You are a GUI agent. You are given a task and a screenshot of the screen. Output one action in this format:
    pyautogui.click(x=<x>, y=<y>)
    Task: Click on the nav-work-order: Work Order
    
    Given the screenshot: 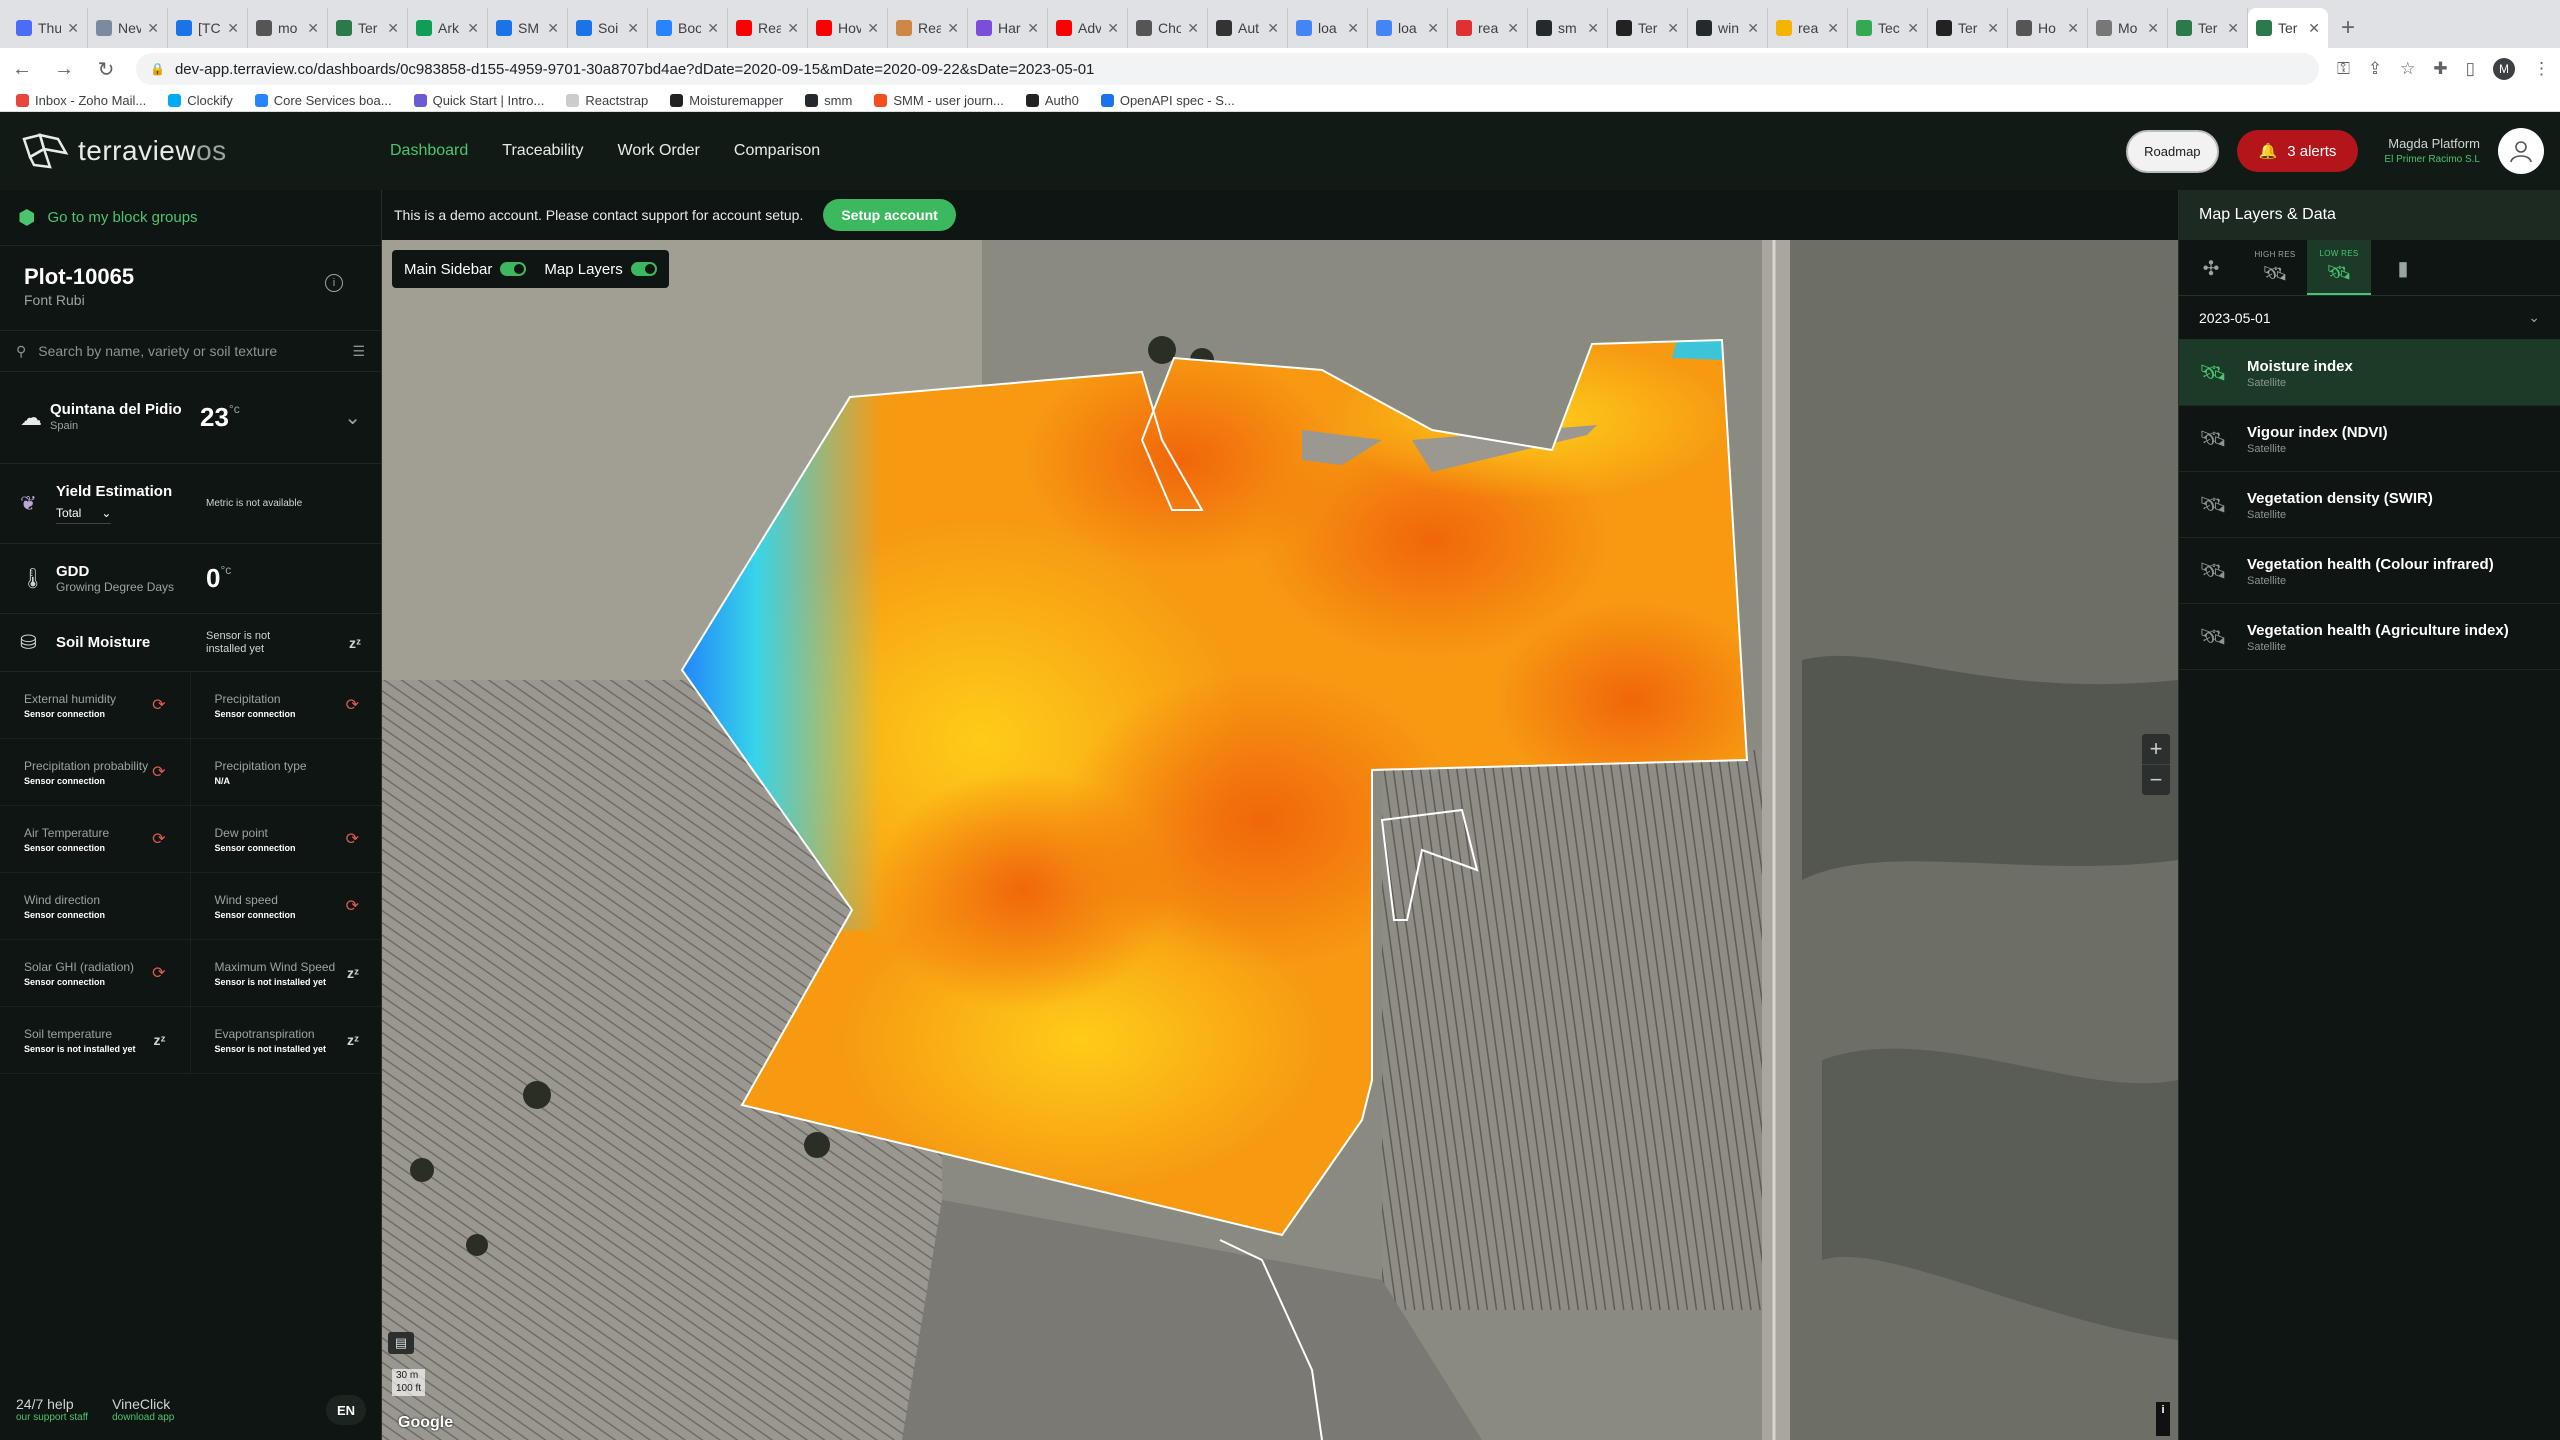 What is the action you would take?
    pyautogui.click(x=659, y=151)
    